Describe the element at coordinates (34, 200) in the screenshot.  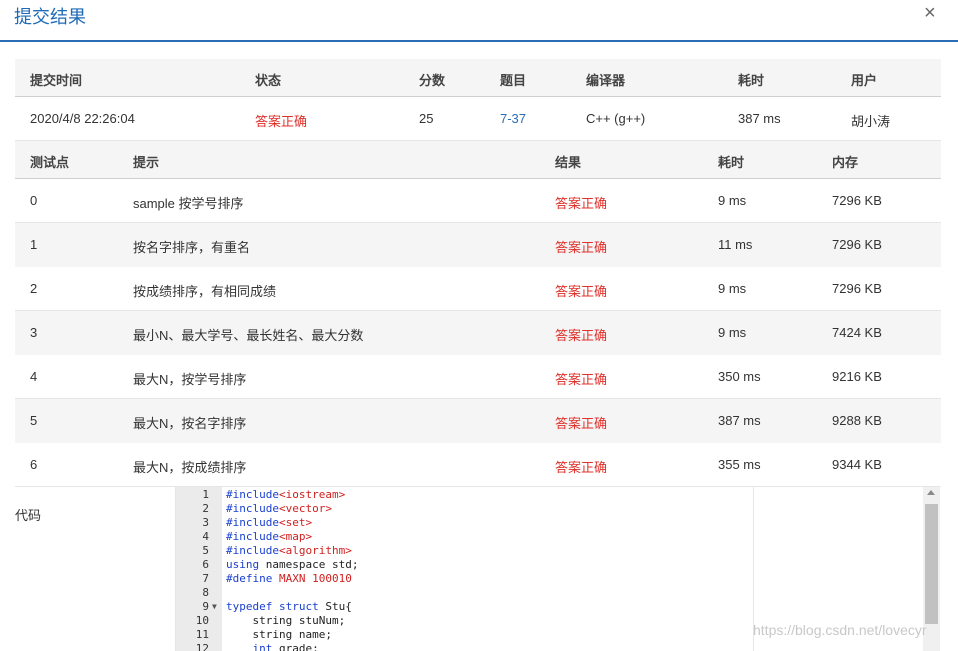
I see `case-id: 0` at that location.